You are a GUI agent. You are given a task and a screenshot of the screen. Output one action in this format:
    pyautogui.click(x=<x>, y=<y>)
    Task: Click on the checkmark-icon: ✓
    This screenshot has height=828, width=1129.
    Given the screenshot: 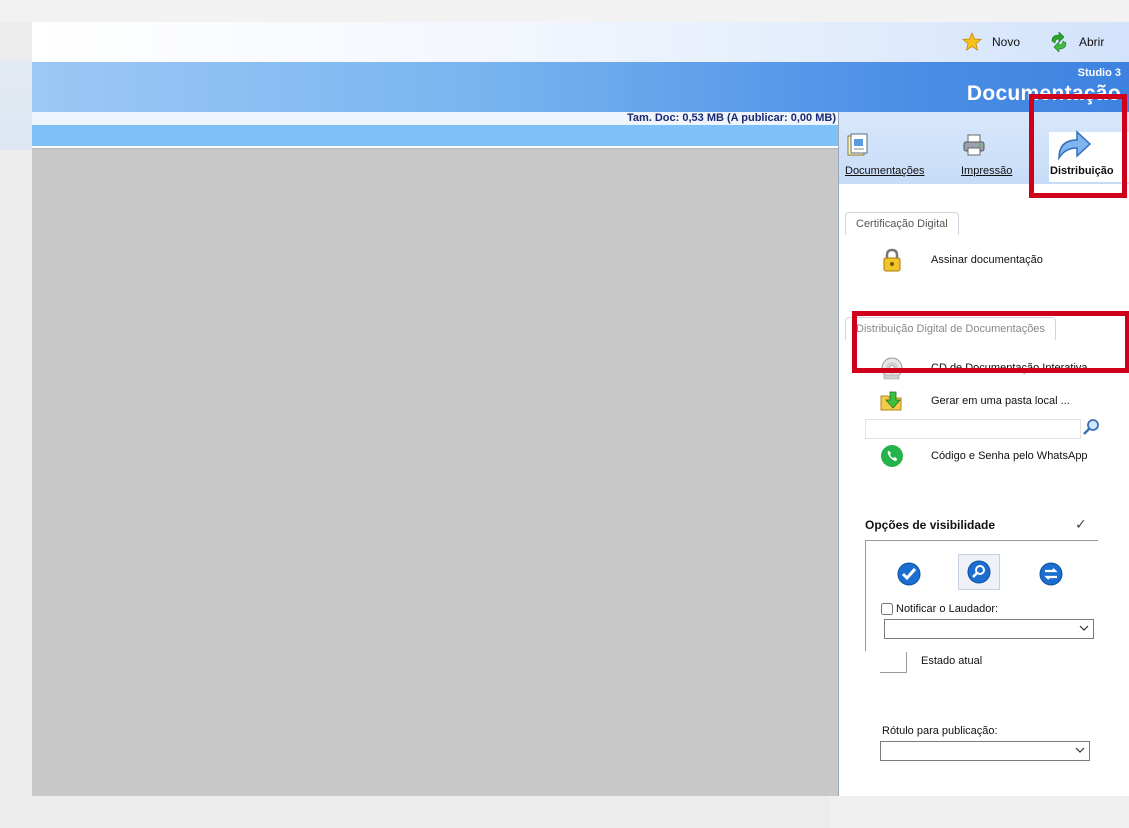 What is the action you would take?
    pyautogui.click(x=1081, y=524)
    